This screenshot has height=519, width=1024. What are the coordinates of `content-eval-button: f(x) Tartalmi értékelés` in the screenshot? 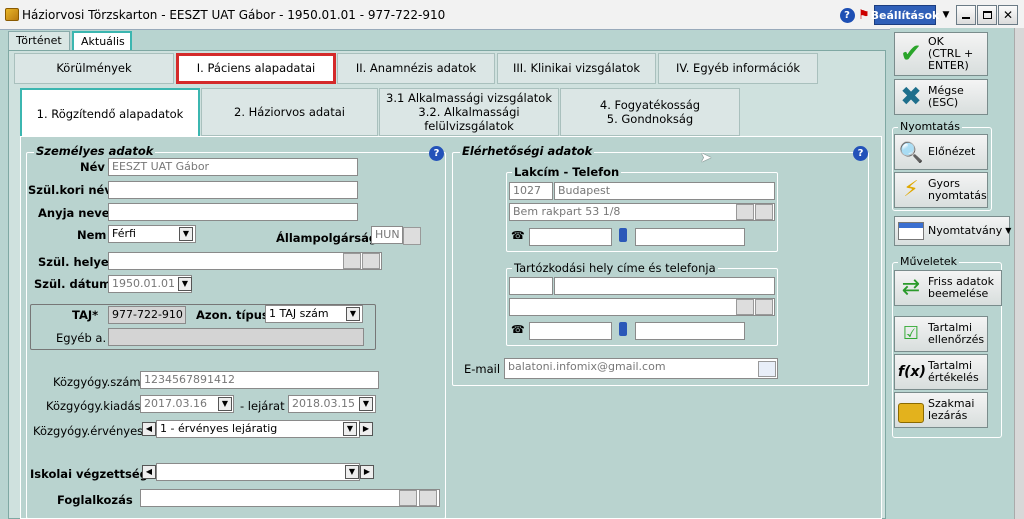 It's located at (941, 372).